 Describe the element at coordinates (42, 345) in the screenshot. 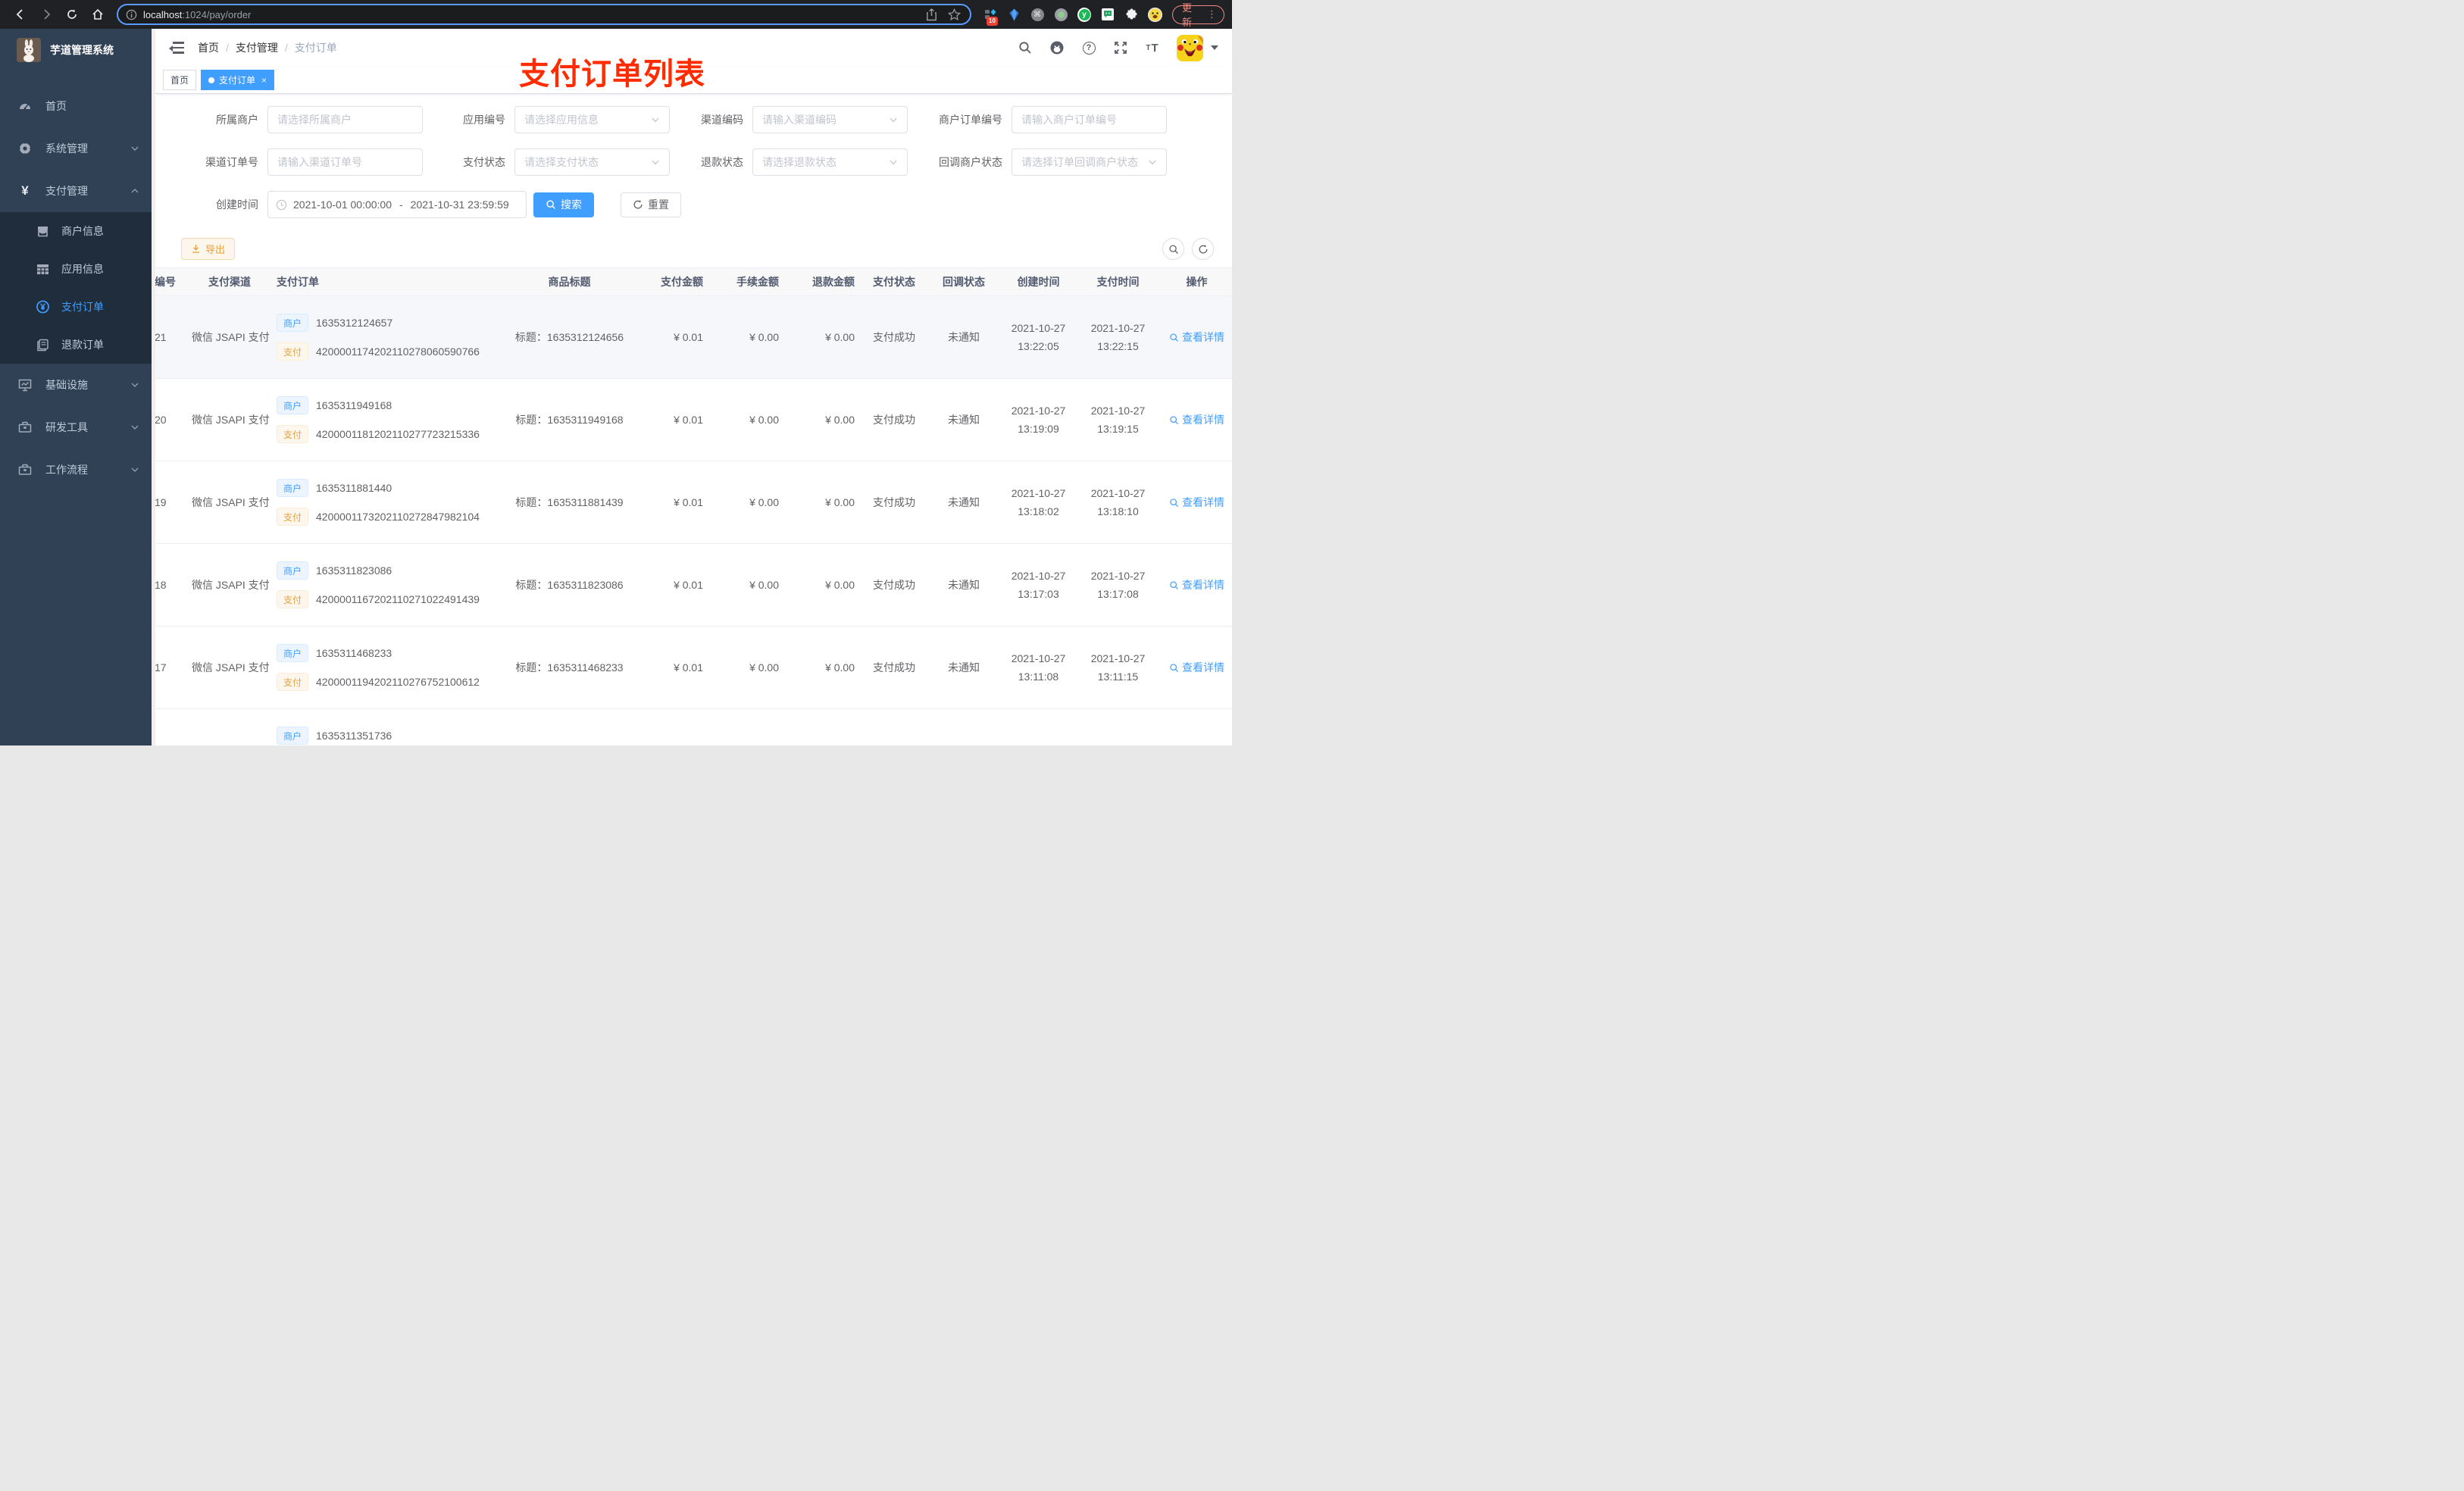

I see `refund-doc-icon` at that location.